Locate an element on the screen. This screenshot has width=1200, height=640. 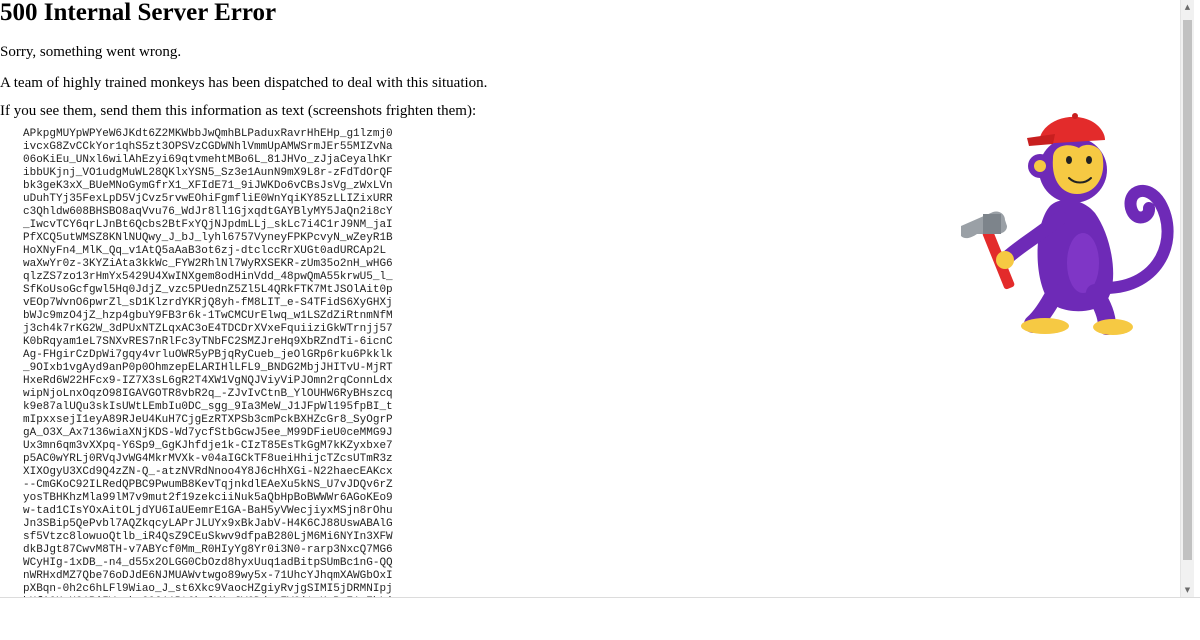
sorry-message: Sorry, something went wrong. is located at coordinates (91, 52).